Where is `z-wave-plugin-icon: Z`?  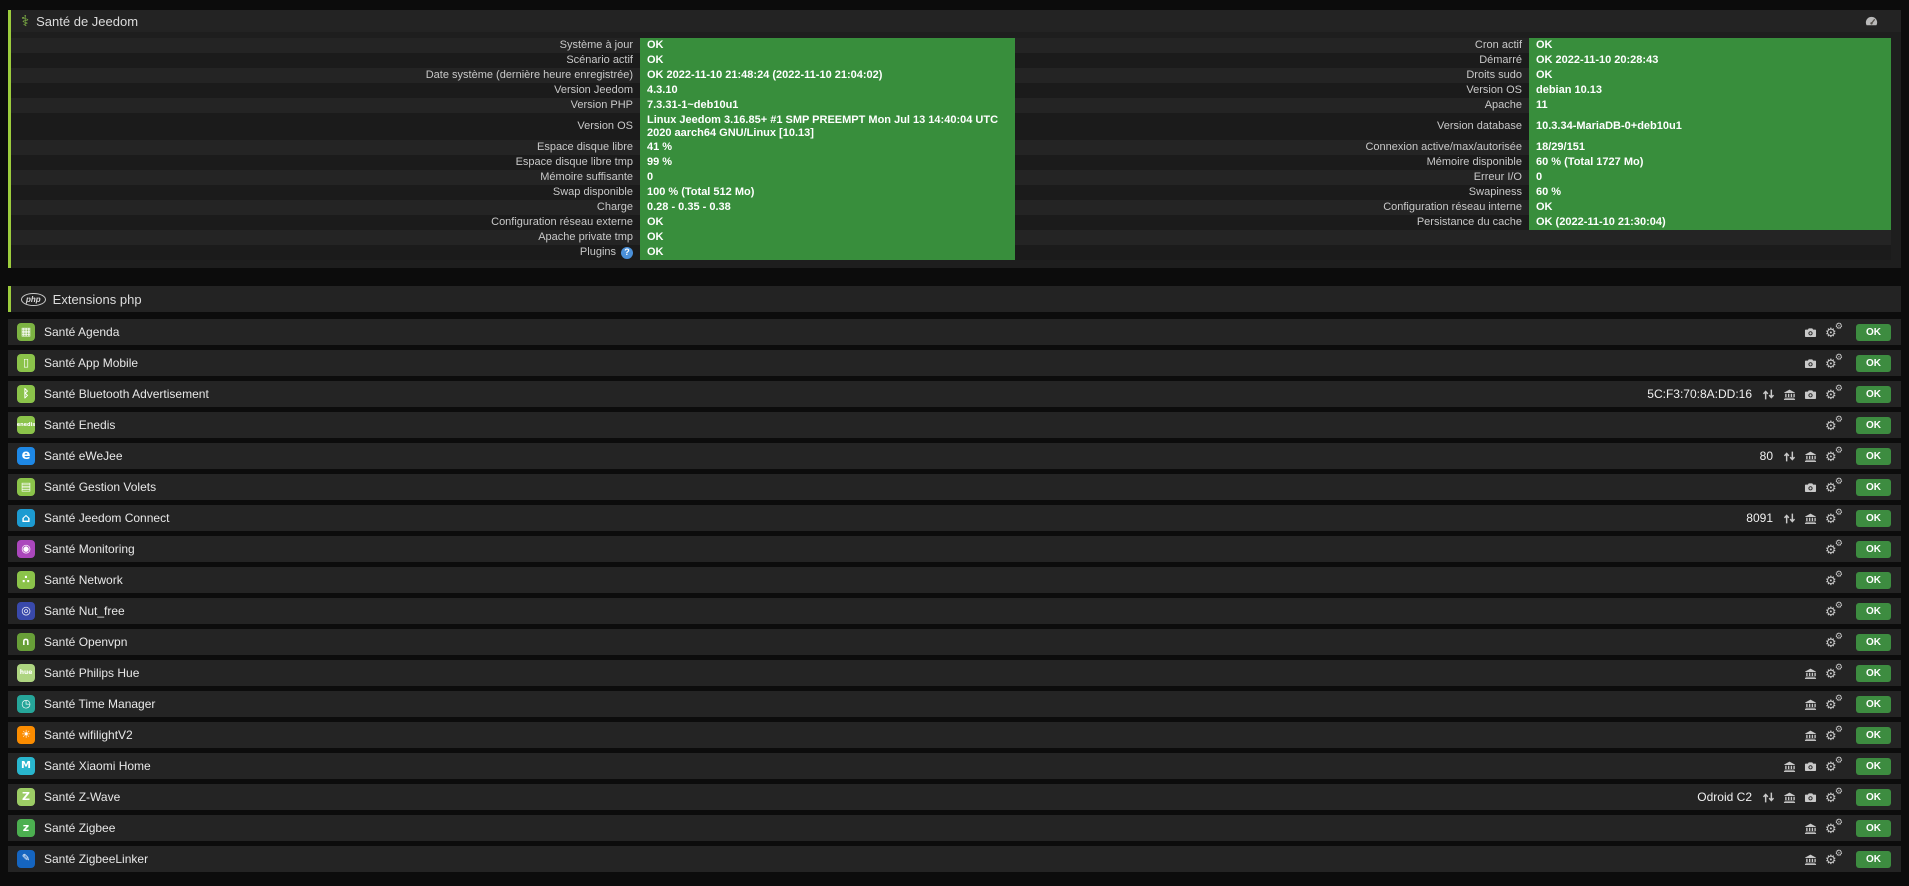 z-wave-plugin-icon: Z is located at coordinates (26, 797).